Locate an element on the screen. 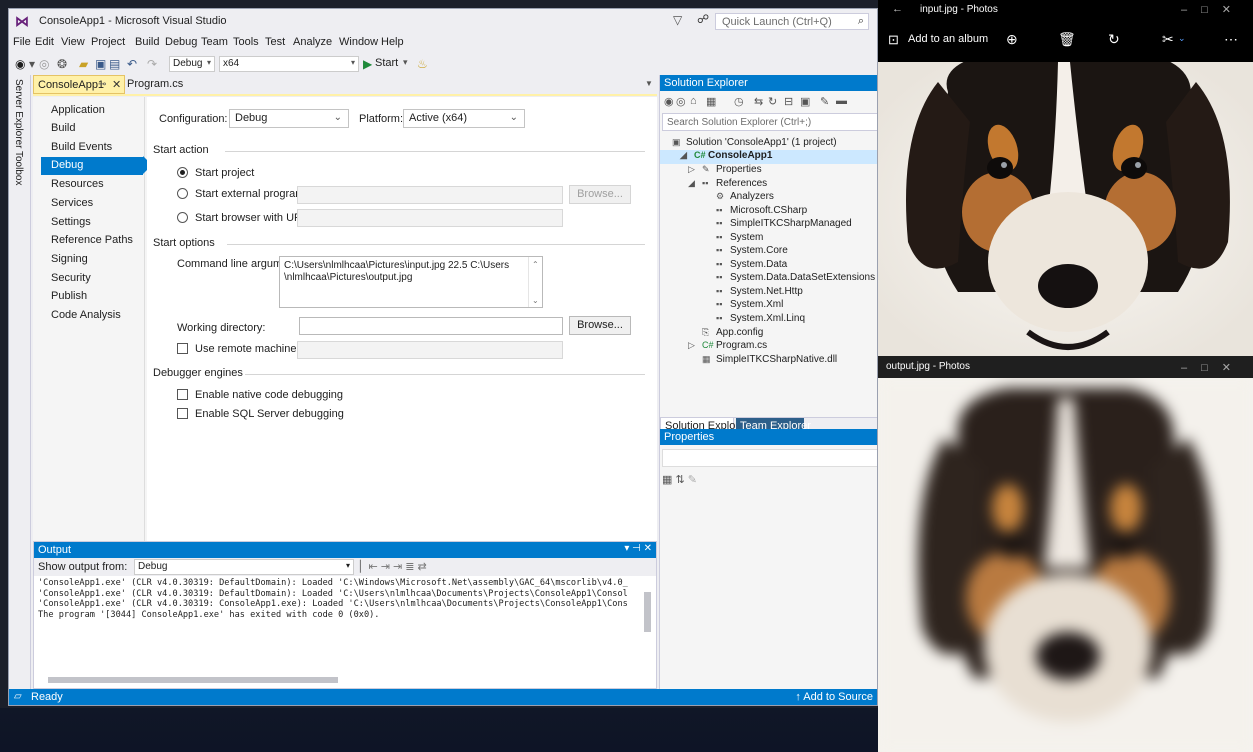 The height and width of the screenshot is (752, 1253). properties-icon: ✎ is located at coordinates (824, 101).